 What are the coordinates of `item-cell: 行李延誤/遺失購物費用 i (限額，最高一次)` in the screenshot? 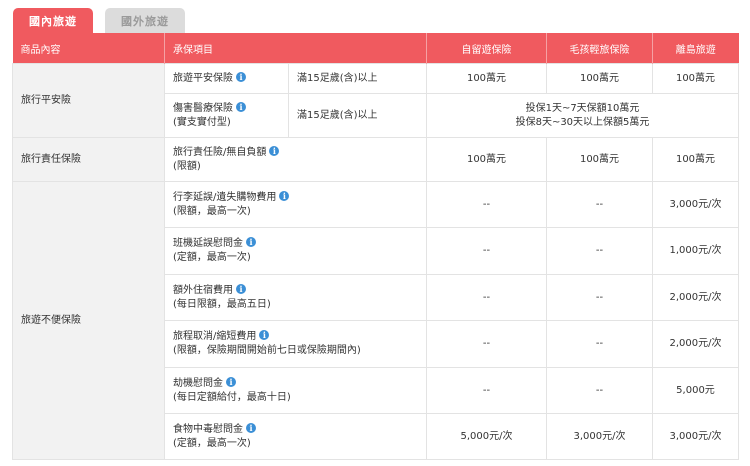 It's located at (295, 204).